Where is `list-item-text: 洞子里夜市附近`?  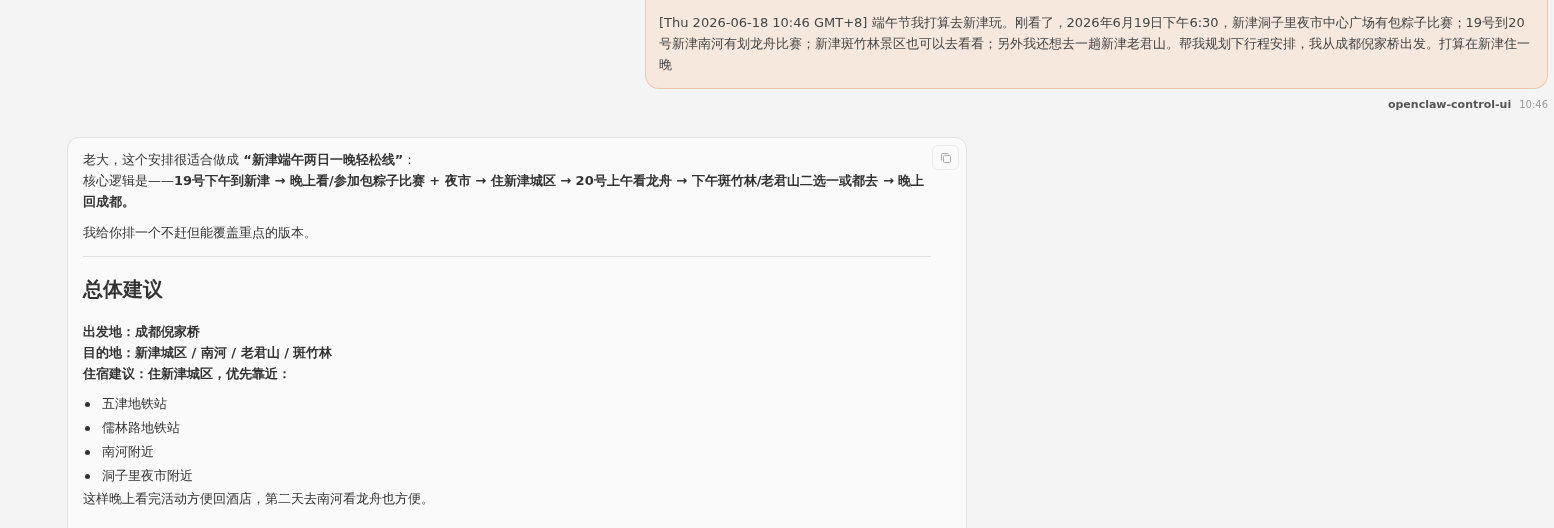 list-item-text: 洞子里夜市附近 is located at coordinates (147, 476).